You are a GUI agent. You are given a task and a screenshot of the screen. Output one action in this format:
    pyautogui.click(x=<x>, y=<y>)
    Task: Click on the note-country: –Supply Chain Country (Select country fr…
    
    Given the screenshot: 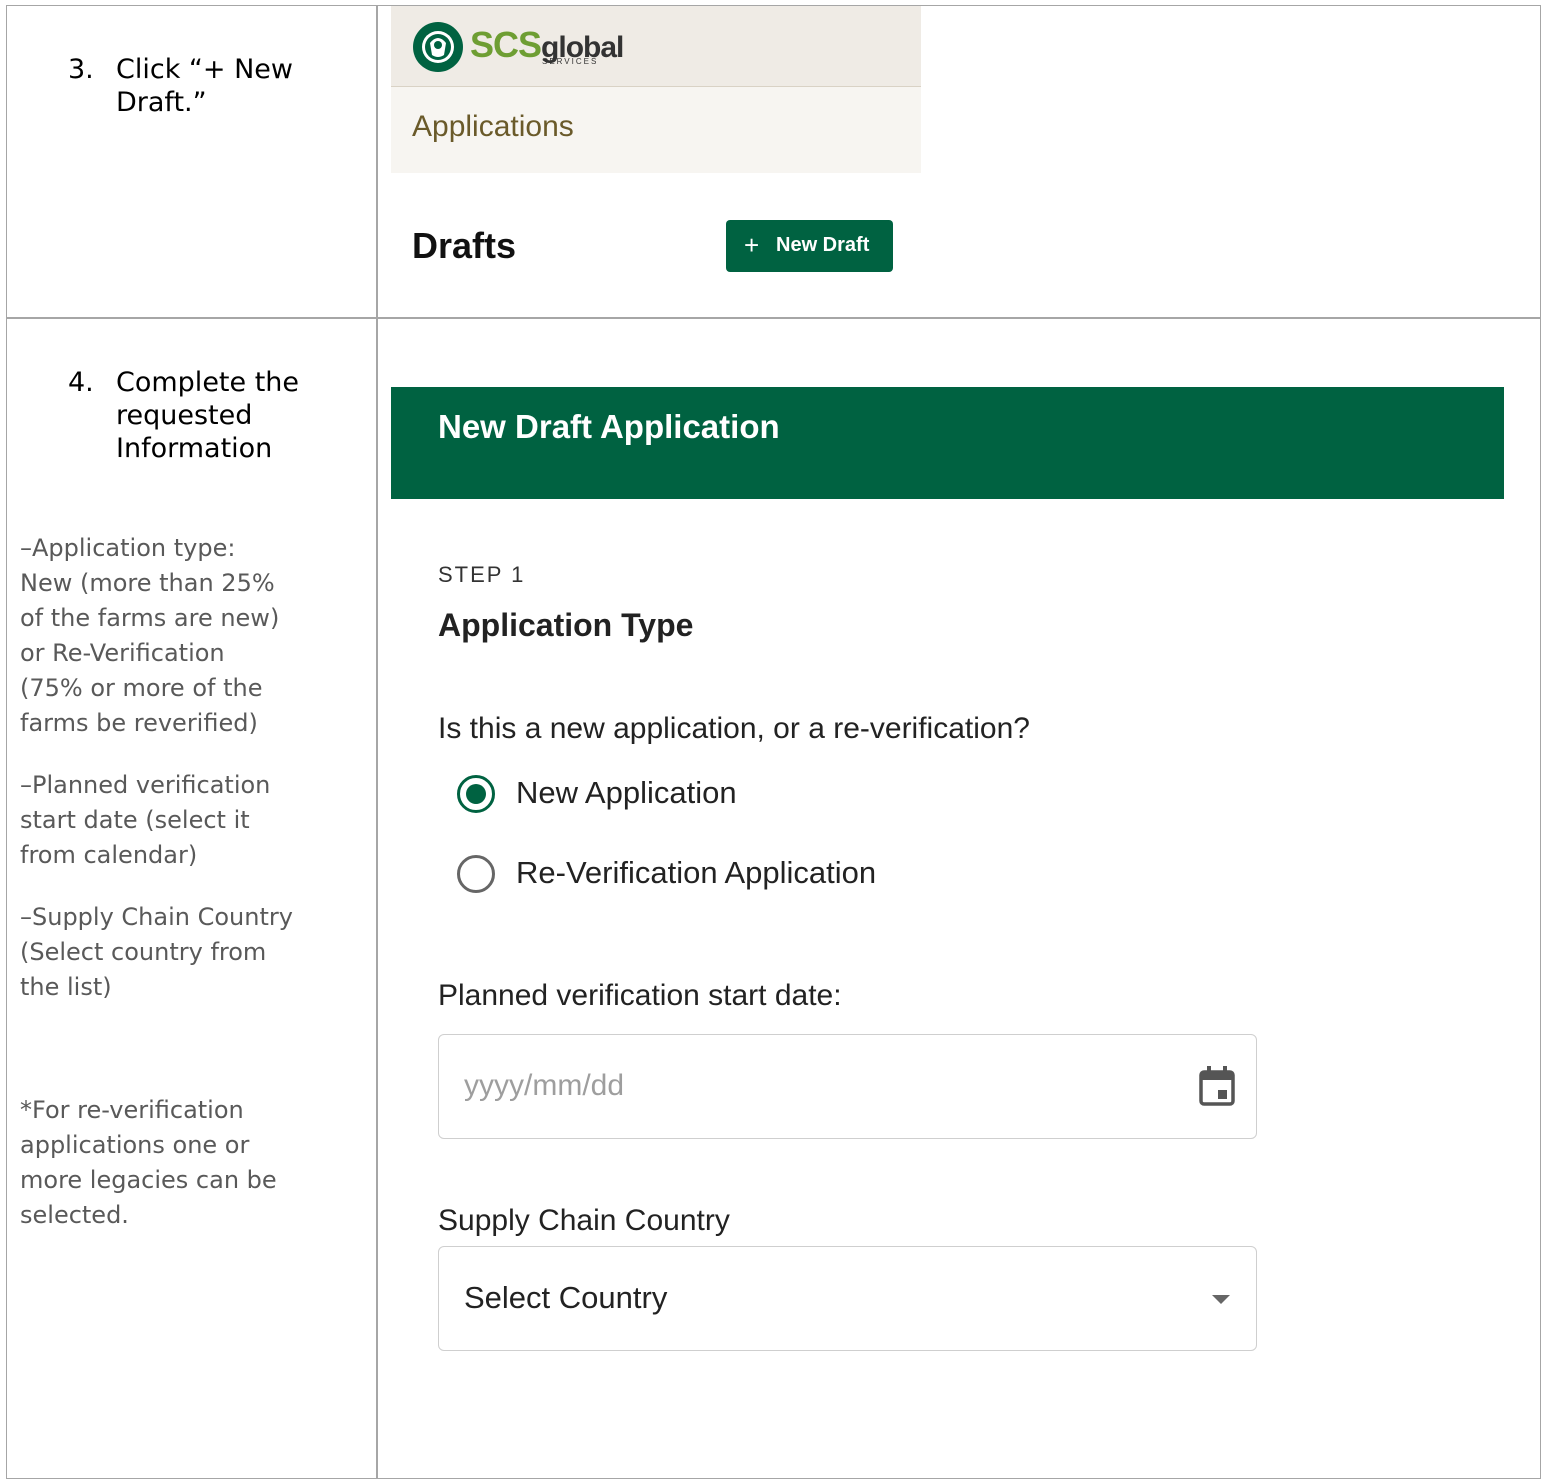 What is the action you would take?
    pyautogui.click(x=156, y=952)
    